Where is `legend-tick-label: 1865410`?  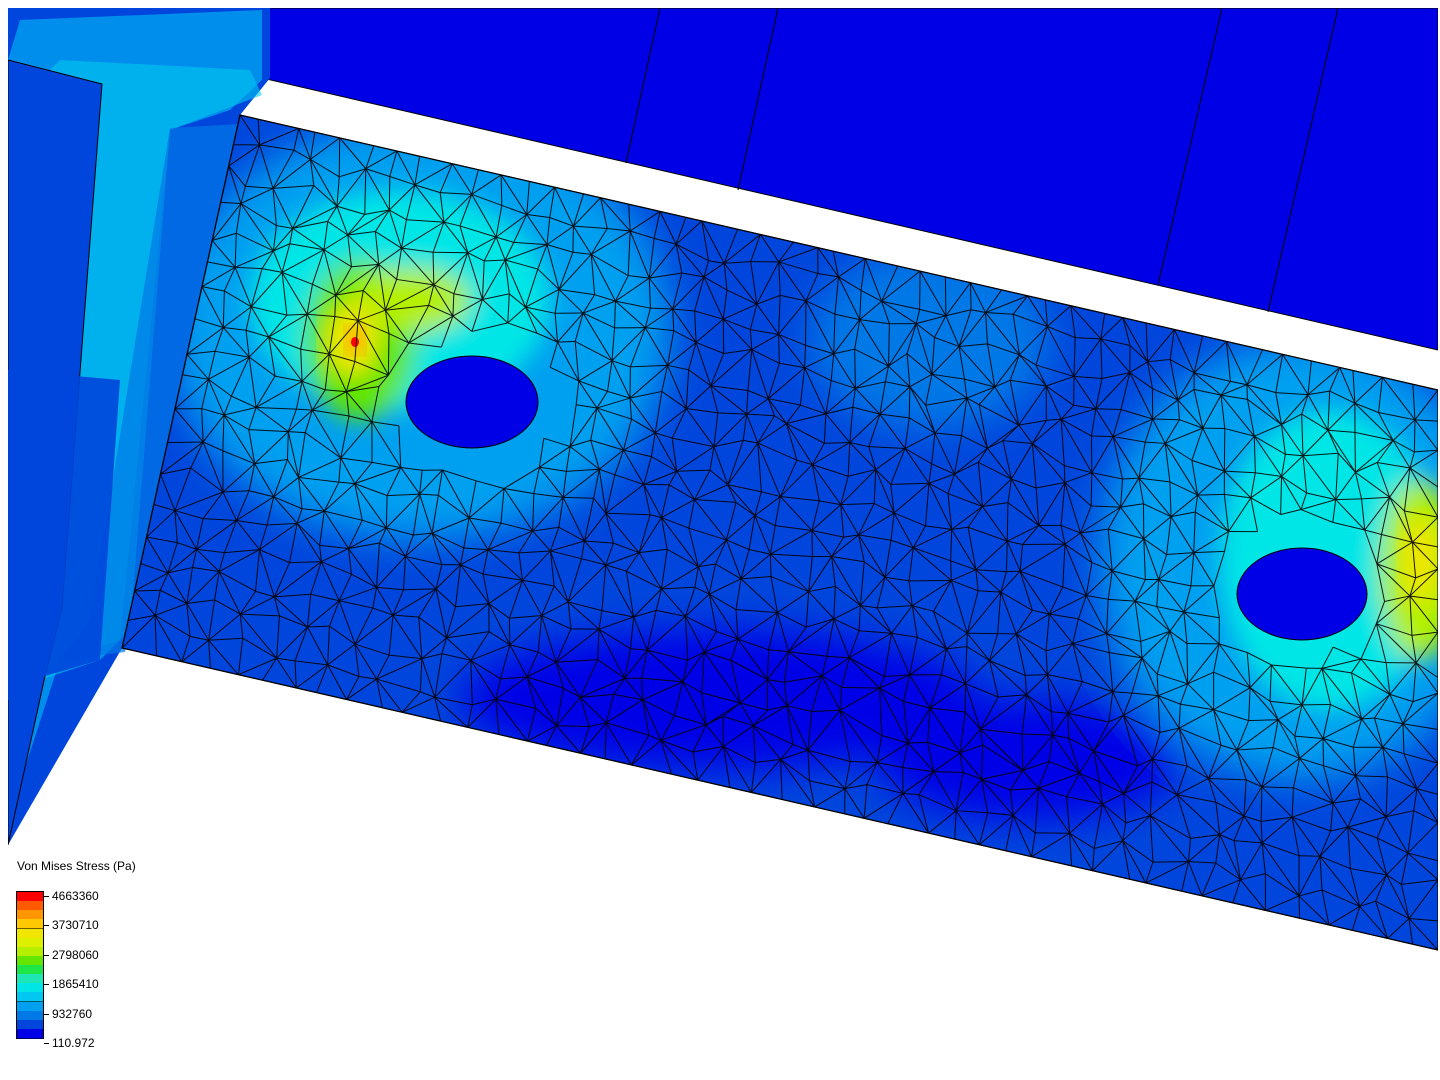
legend-tick-label: 1865410 is located at coordinates (75, 984).